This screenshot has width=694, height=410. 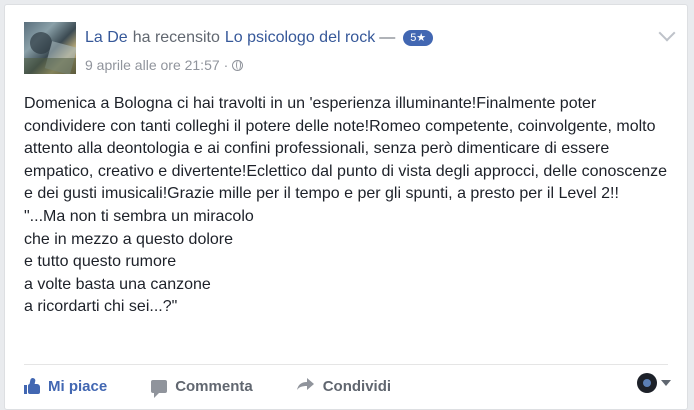 What do you see at coordinates (159, 388) in the screenshot?
I see `comment-bubble-icon` at bounding box center [159, 388].